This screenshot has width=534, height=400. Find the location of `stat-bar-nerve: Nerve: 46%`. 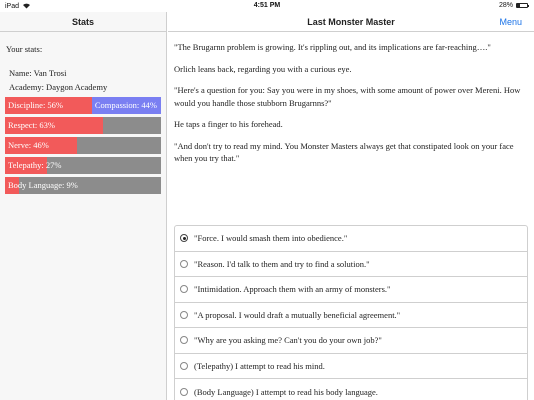

stat-bar-nerve: Nerve: 46% is located at coordinates (83, 145).